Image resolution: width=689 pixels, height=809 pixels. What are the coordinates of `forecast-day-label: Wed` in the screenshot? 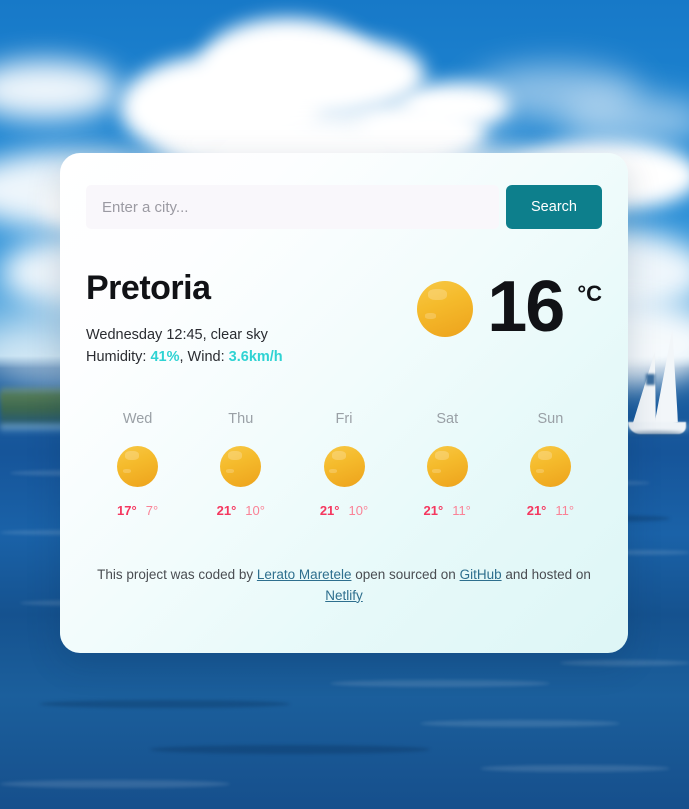 It's located at (137, 418).